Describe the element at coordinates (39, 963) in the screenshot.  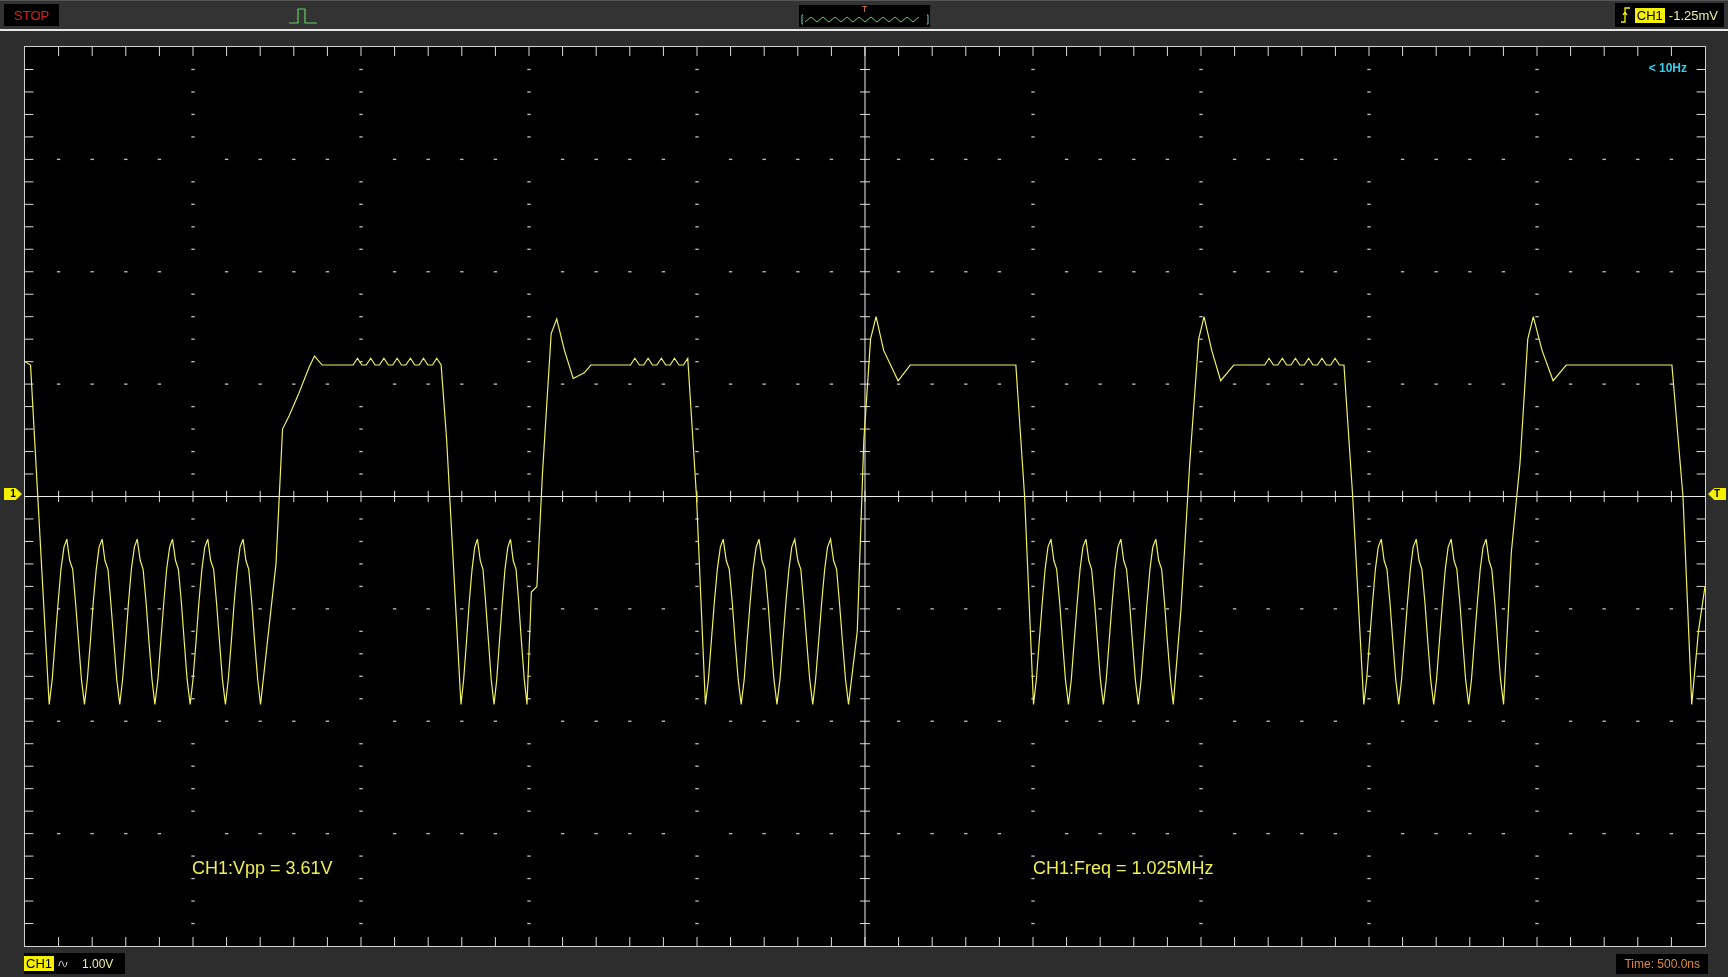
I see `channel-label: CH1` at that location.